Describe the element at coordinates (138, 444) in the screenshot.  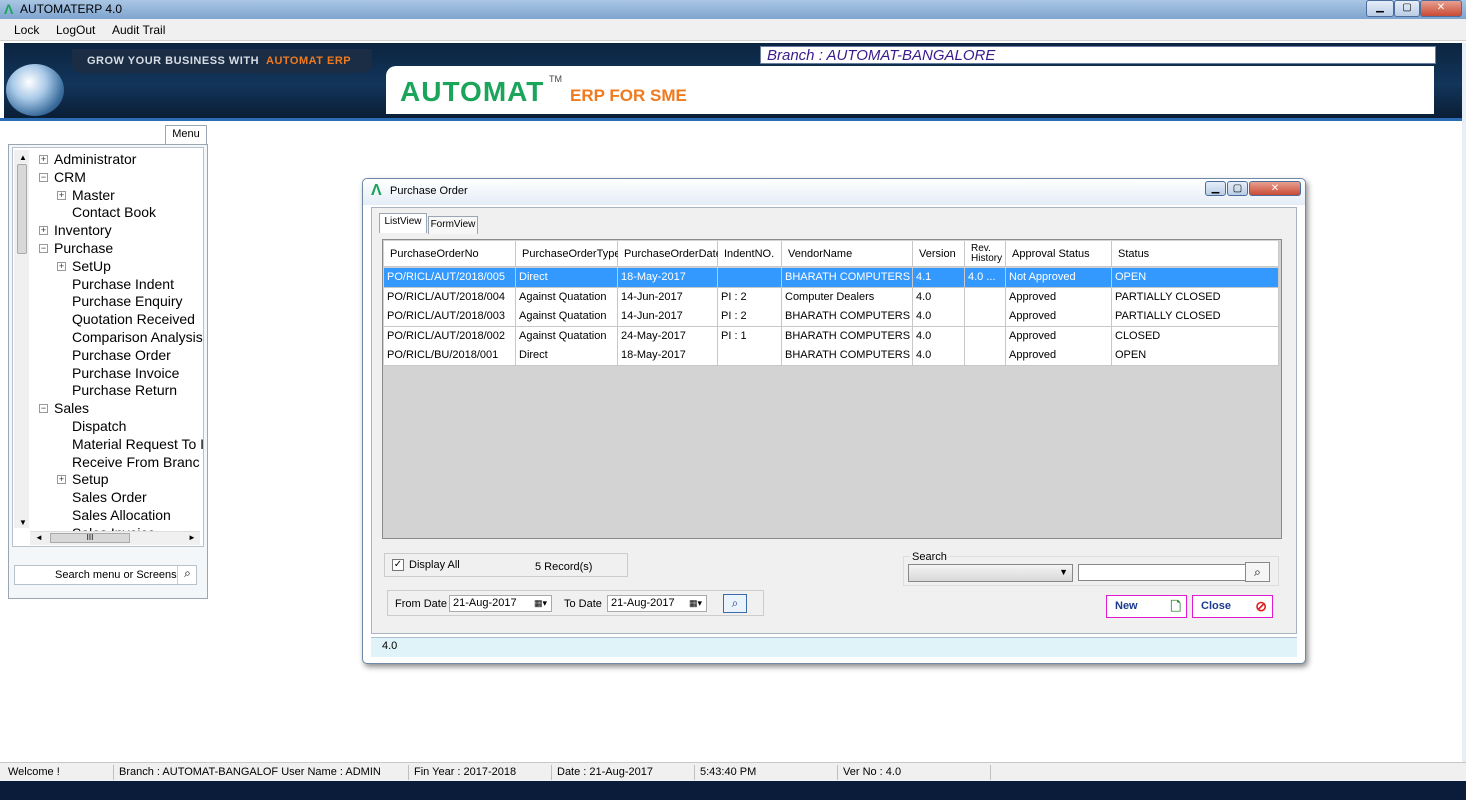
I see `tree-item-material-request-to-i: Material Request To I` at that location.